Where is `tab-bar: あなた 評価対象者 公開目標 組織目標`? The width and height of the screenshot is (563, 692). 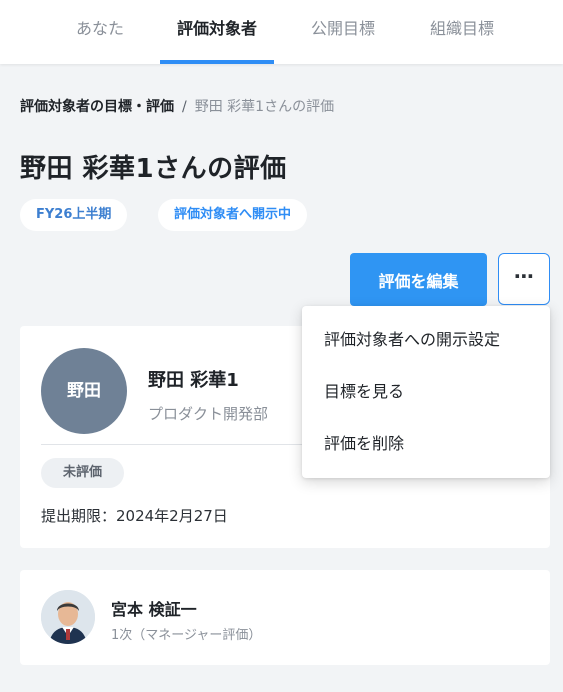 tab-bar: あなた 評価対象者 公開目標 組織目標 is located at coordinates (281, 32).